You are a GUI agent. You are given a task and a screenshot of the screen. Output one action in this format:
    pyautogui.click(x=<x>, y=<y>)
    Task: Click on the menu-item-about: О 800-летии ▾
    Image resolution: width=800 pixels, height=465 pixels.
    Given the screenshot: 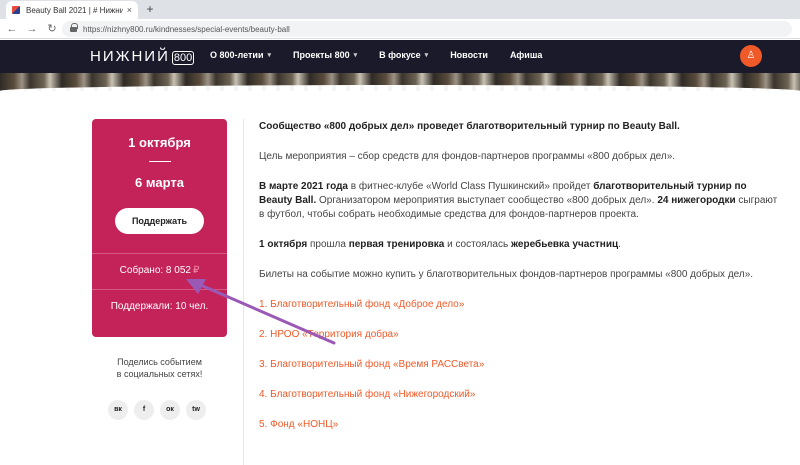 What is the action you would take?
    pyautogui.click(x=240, y=55)
    